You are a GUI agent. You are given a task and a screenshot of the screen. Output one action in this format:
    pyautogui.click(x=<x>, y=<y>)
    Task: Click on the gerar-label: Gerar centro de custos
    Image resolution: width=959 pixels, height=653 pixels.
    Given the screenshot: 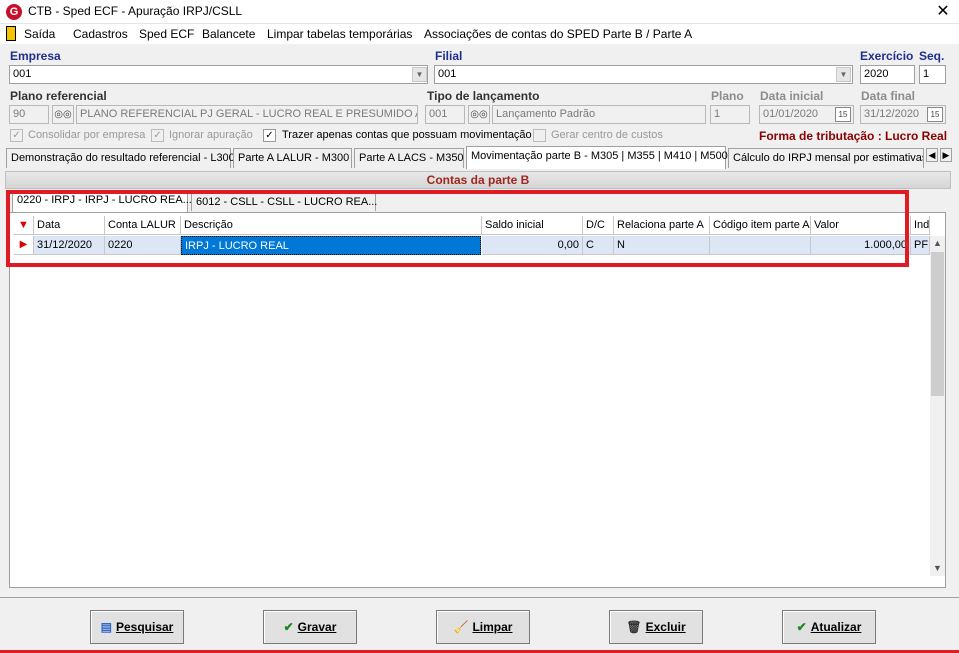 What is the action you would take?
    pyautogui.click(x=607, y=135)
    